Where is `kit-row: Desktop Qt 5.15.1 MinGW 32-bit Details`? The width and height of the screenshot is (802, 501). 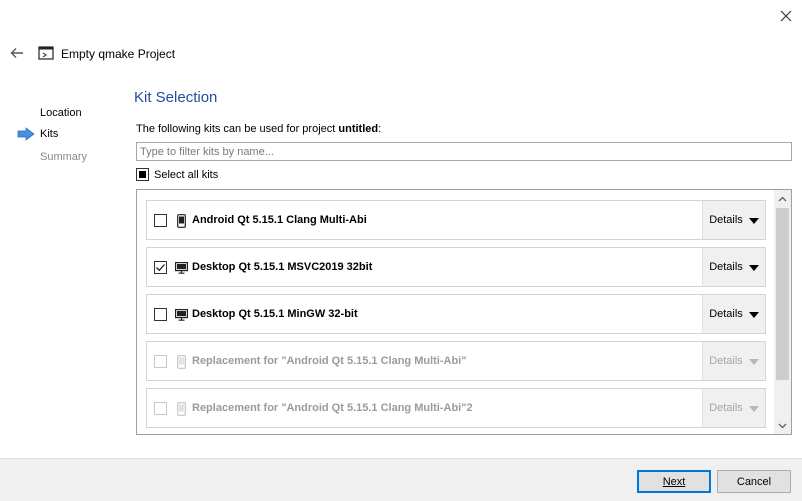
kit-row: Desktop Qt 5.15.1 MinGW 32-bit Details is located at coordinates (456, 314).